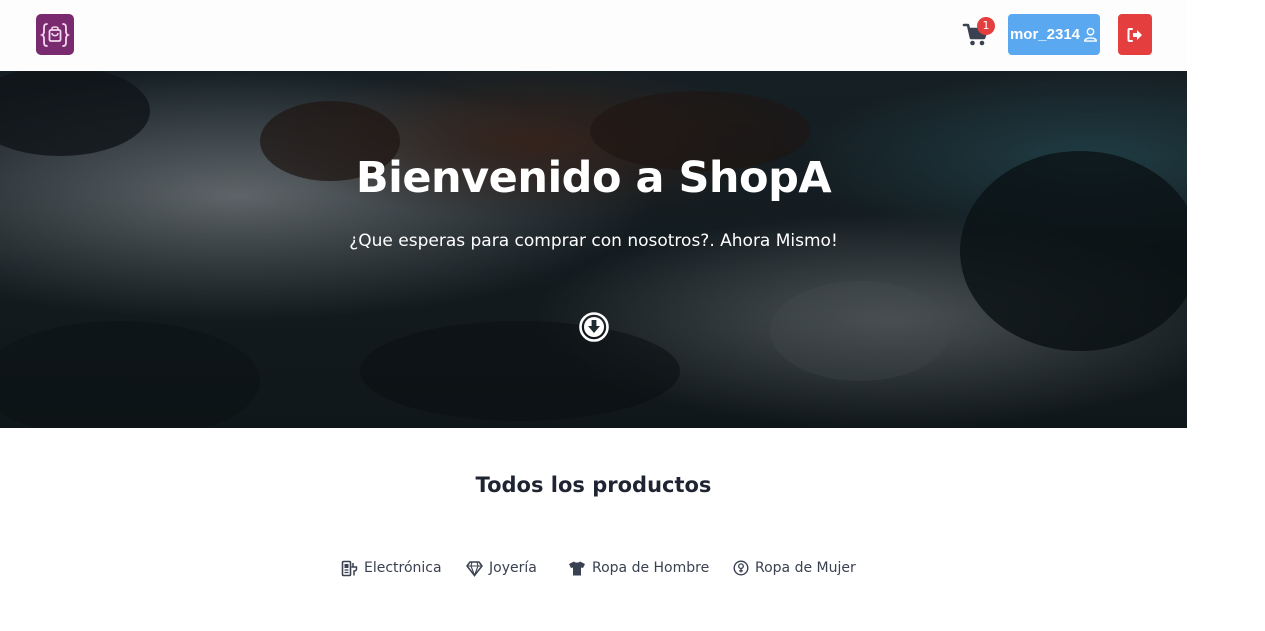  Describe the element at coordinates (474, 568) in the screenshot. I see `diamond-icon` at that location.